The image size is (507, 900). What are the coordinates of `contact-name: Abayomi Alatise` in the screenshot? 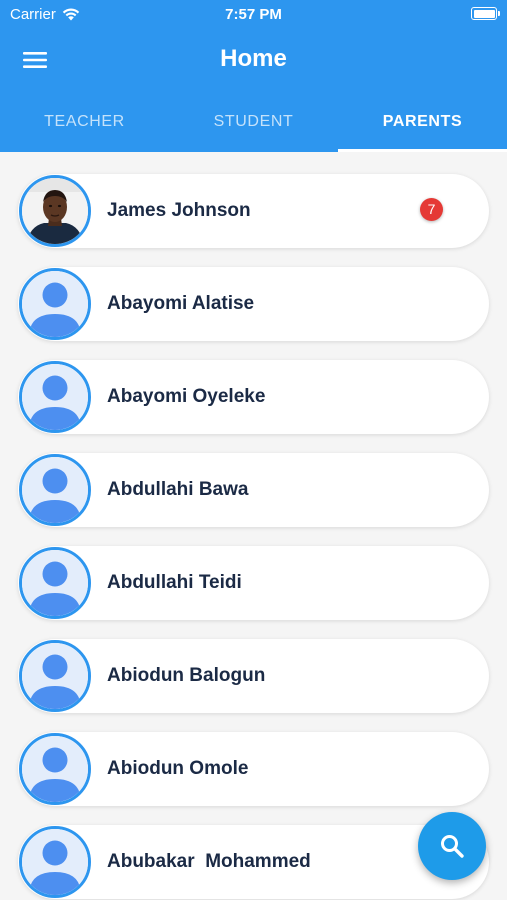 It's located at (181, 303).